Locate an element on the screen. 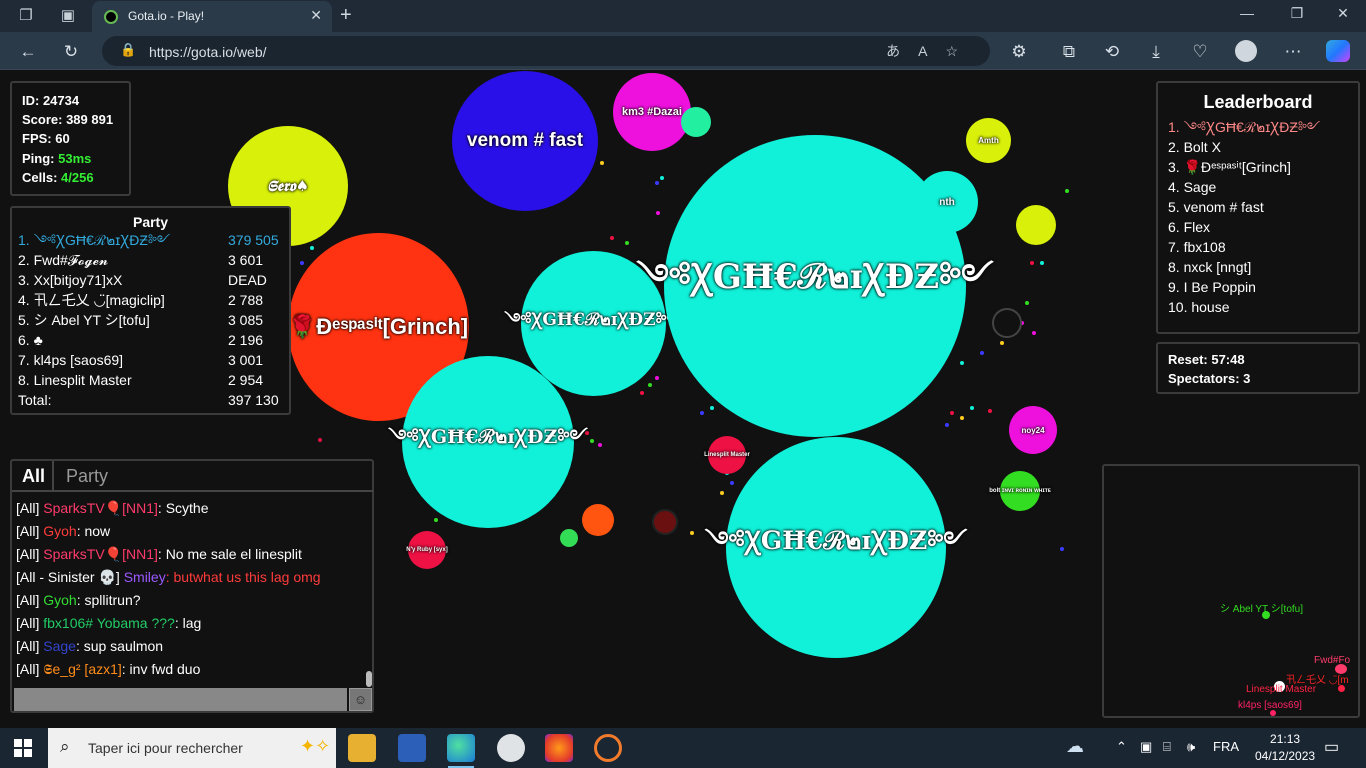 Image resolution: width=1366 pixels, height=768 pixels. language-indicator: FRA is located at coordinates (1226, 746).